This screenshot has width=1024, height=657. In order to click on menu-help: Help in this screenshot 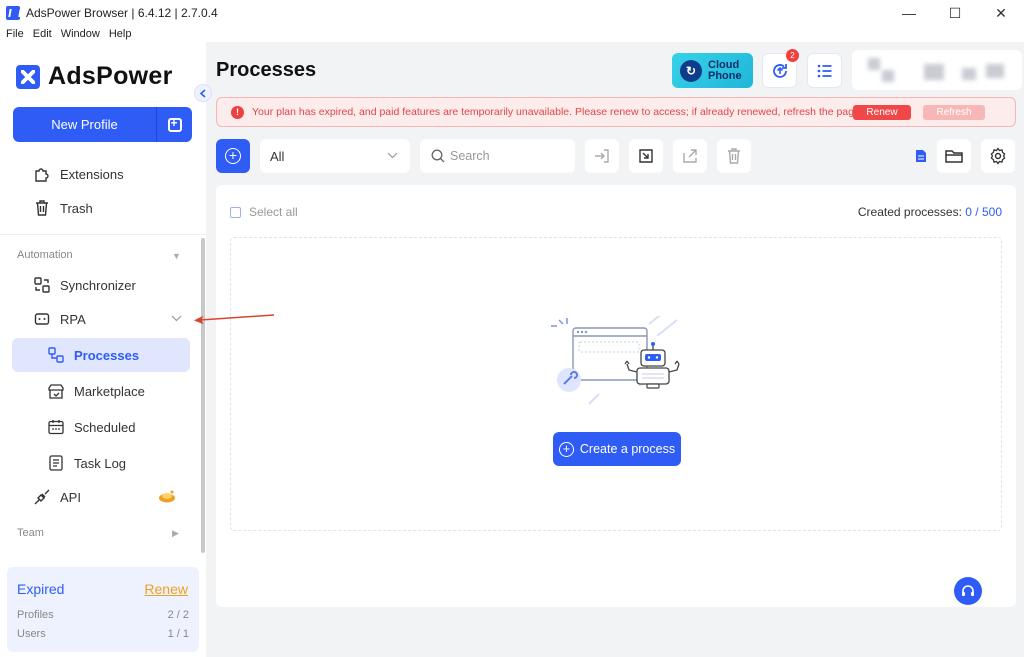, I will do `click(120, 34)`.